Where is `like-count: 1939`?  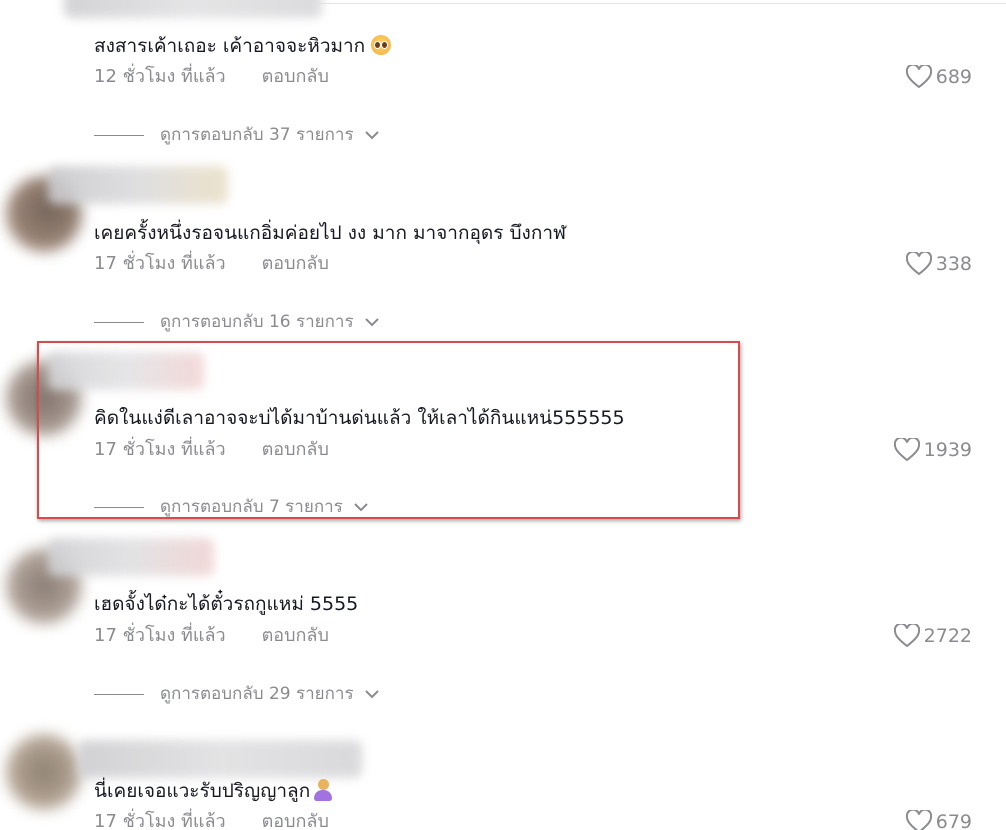 like-count: 1939 is located at coordinates (947, 450).